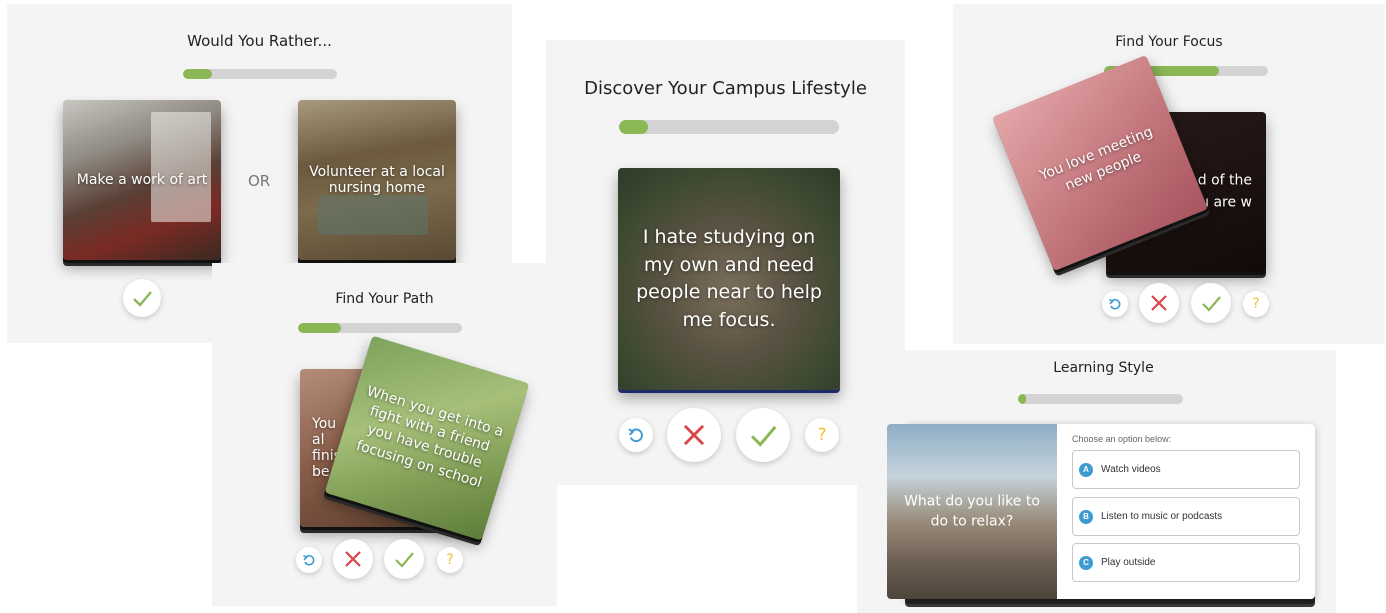 The image size is (1386, 613). I want to click on swipe-card-text: You love meeting new people, so click(1096, 158).